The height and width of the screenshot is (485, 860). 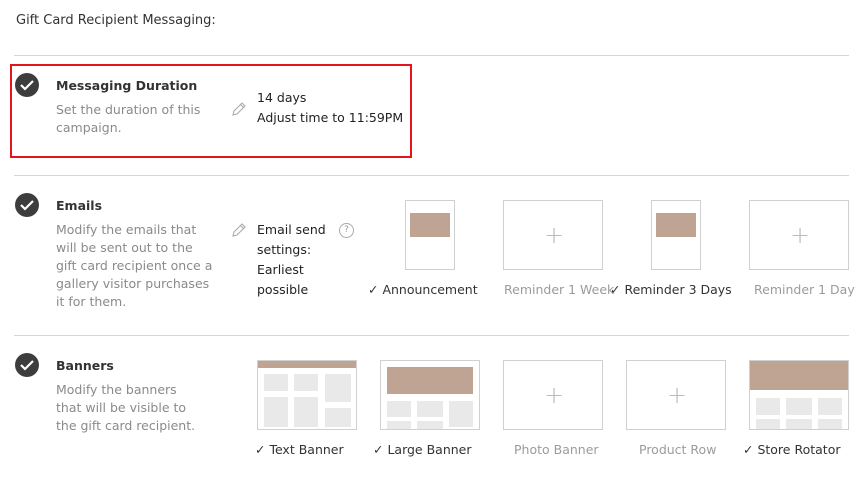 I want to click on banner-thumb-product-row: +, so click(x=676, y=395).